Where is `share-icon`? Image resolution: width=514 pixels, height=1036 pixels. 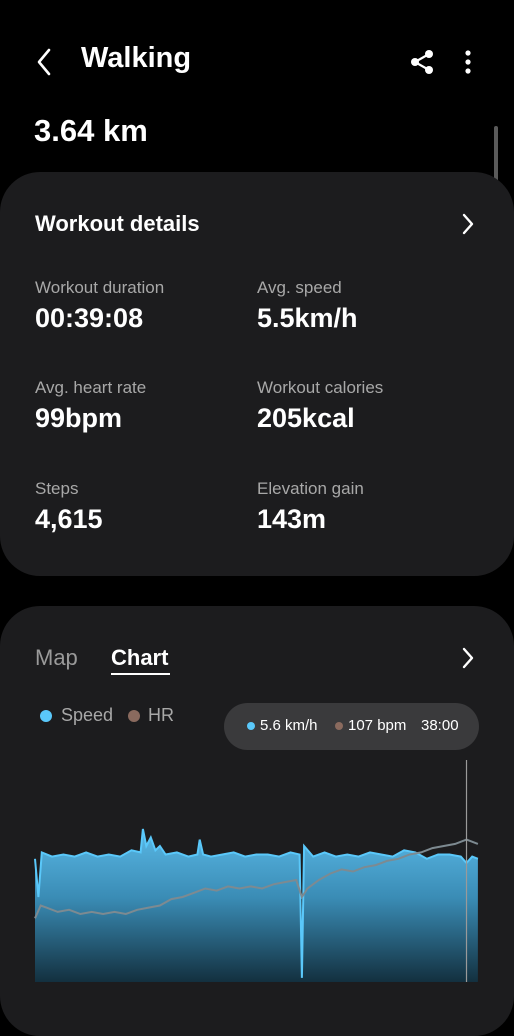
share-icon is located at coordinates (422, 62).